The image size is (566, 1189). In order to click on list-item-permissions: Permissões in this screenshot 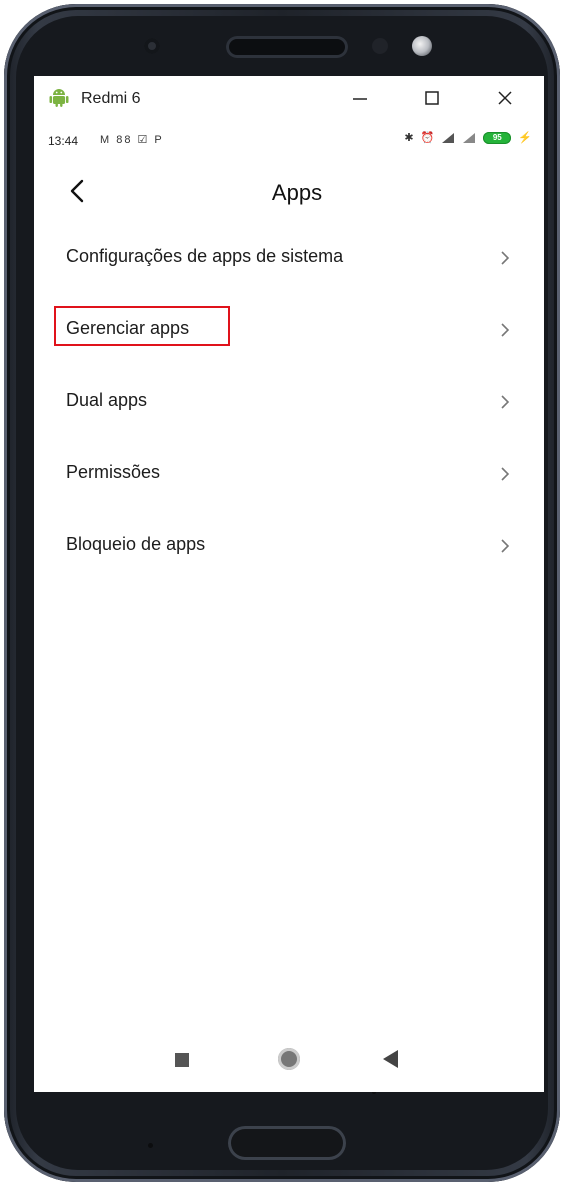, I will do `click(289, 474)`.